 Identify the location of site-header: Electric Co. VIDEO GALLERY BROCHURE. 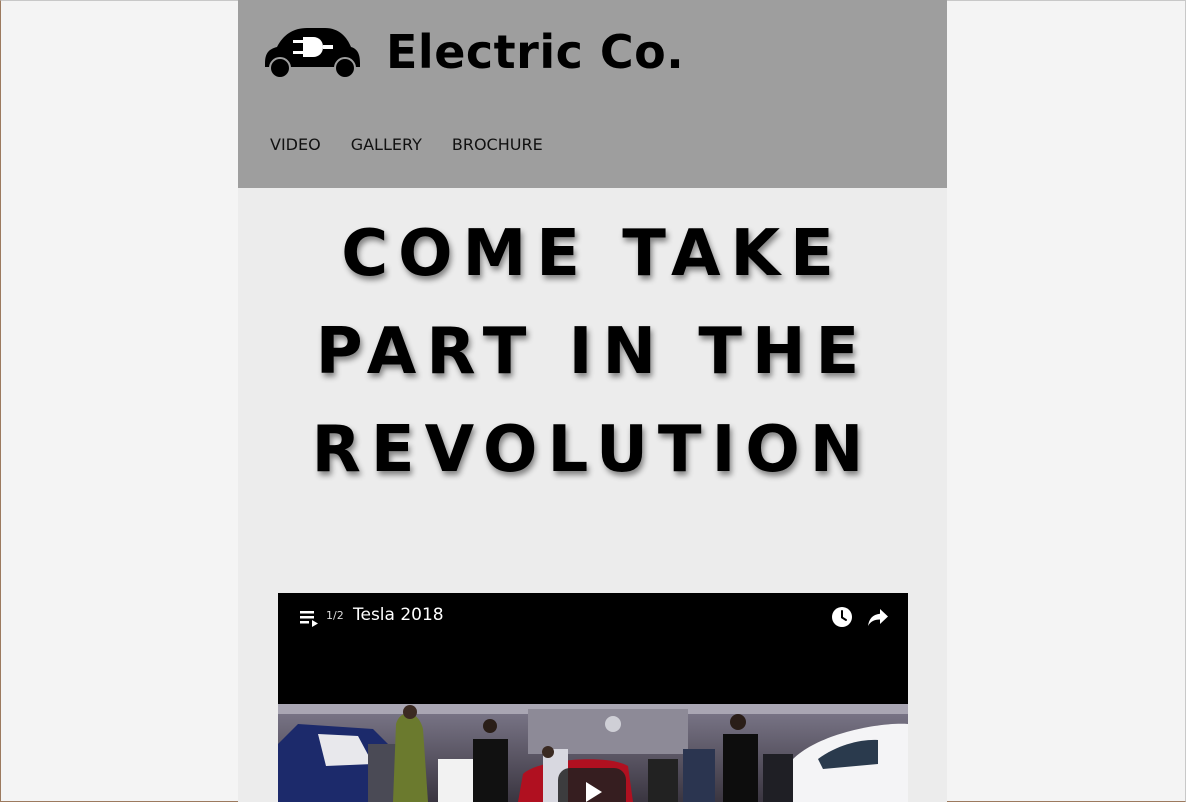
(592, 94).